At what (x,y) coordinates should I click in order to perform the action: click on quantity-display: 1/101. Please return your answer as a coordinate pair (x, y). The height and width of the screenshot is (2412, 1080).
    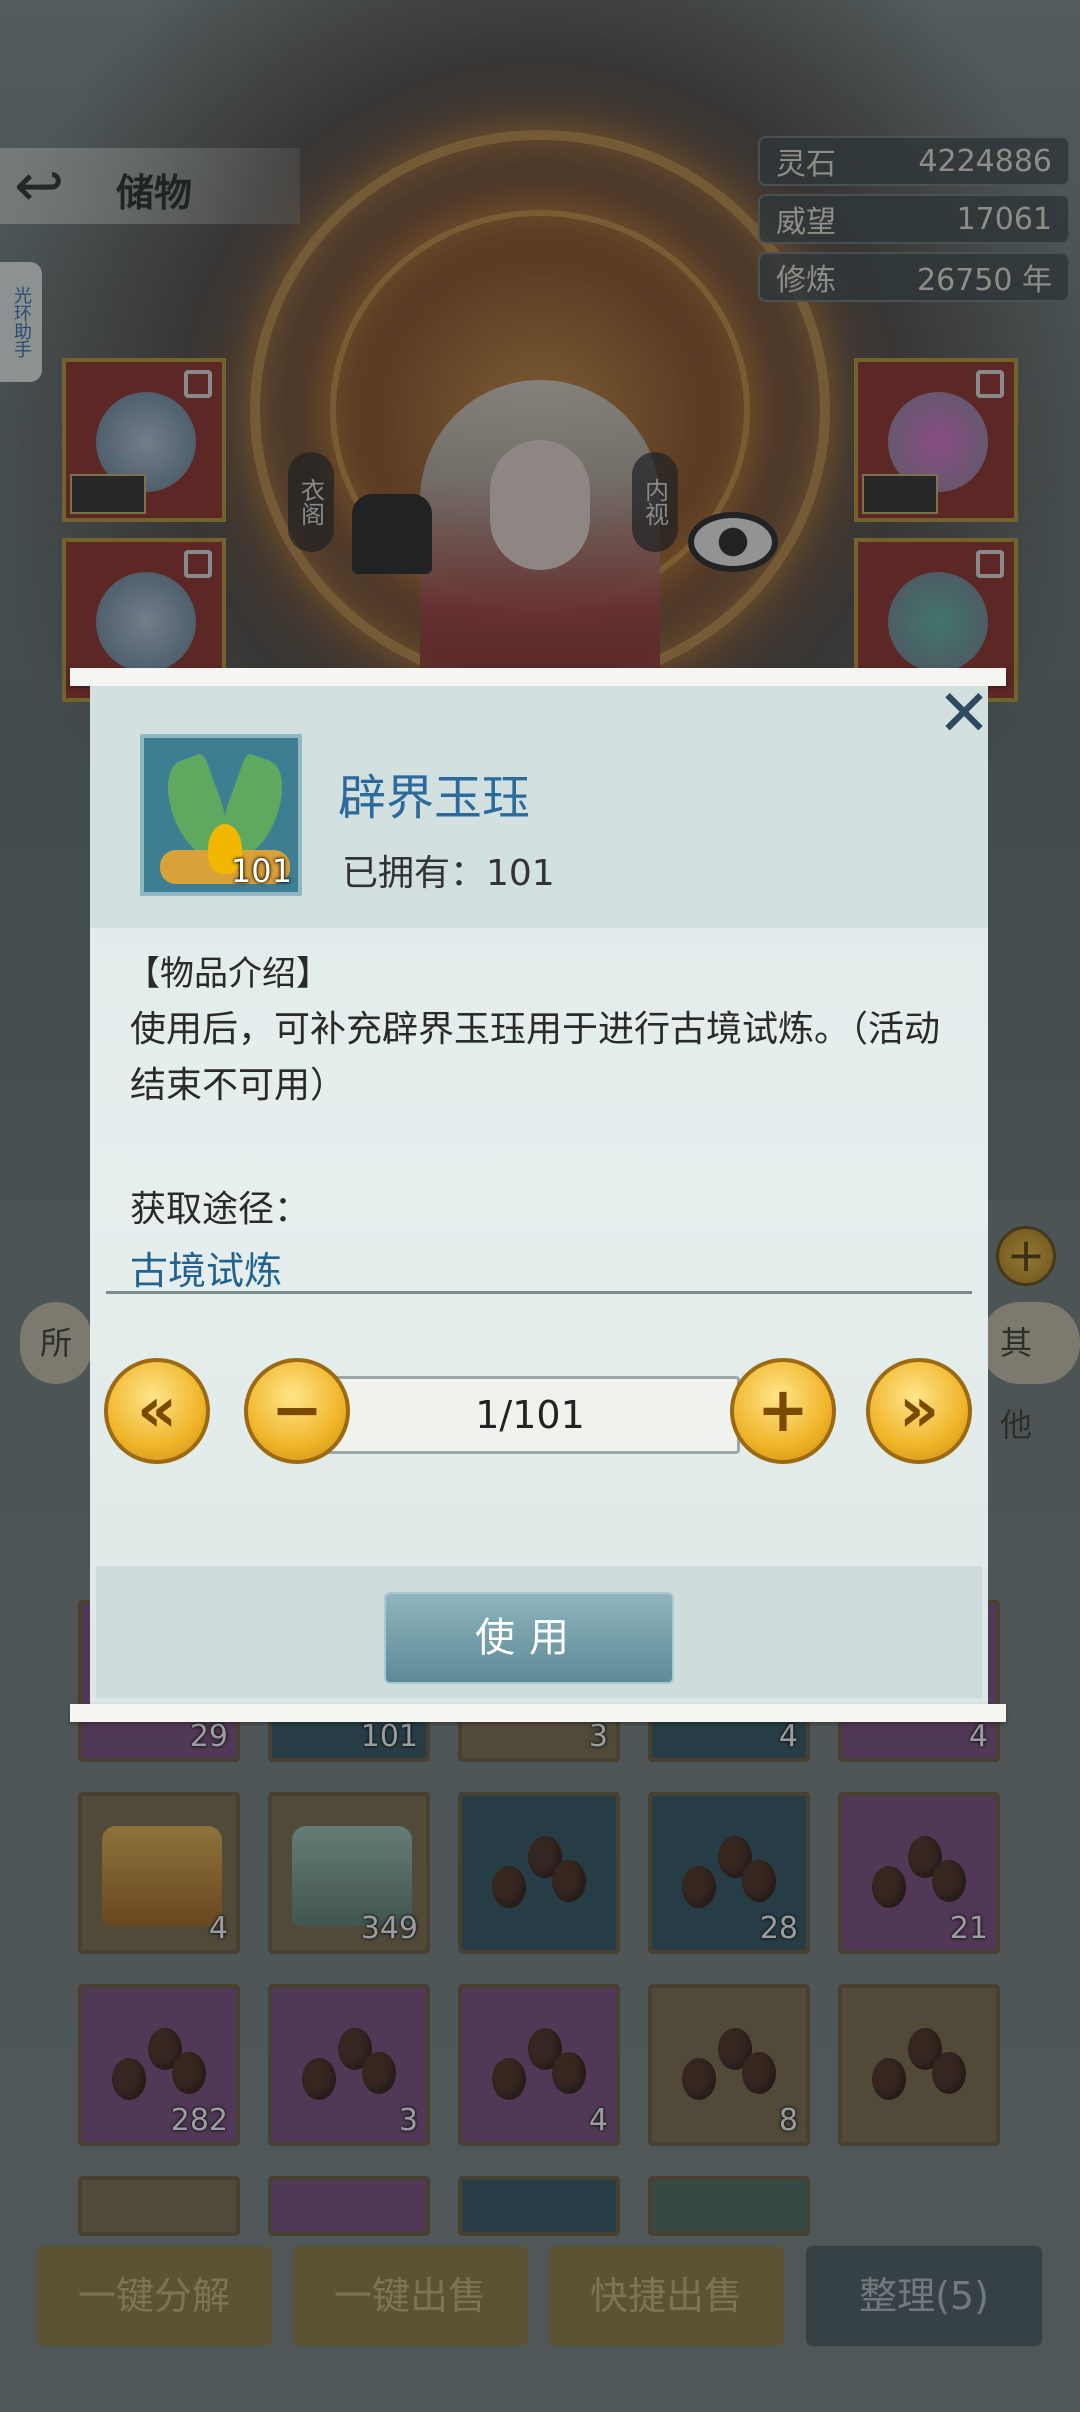
    Looking at the image, I should click on (530, 1415).